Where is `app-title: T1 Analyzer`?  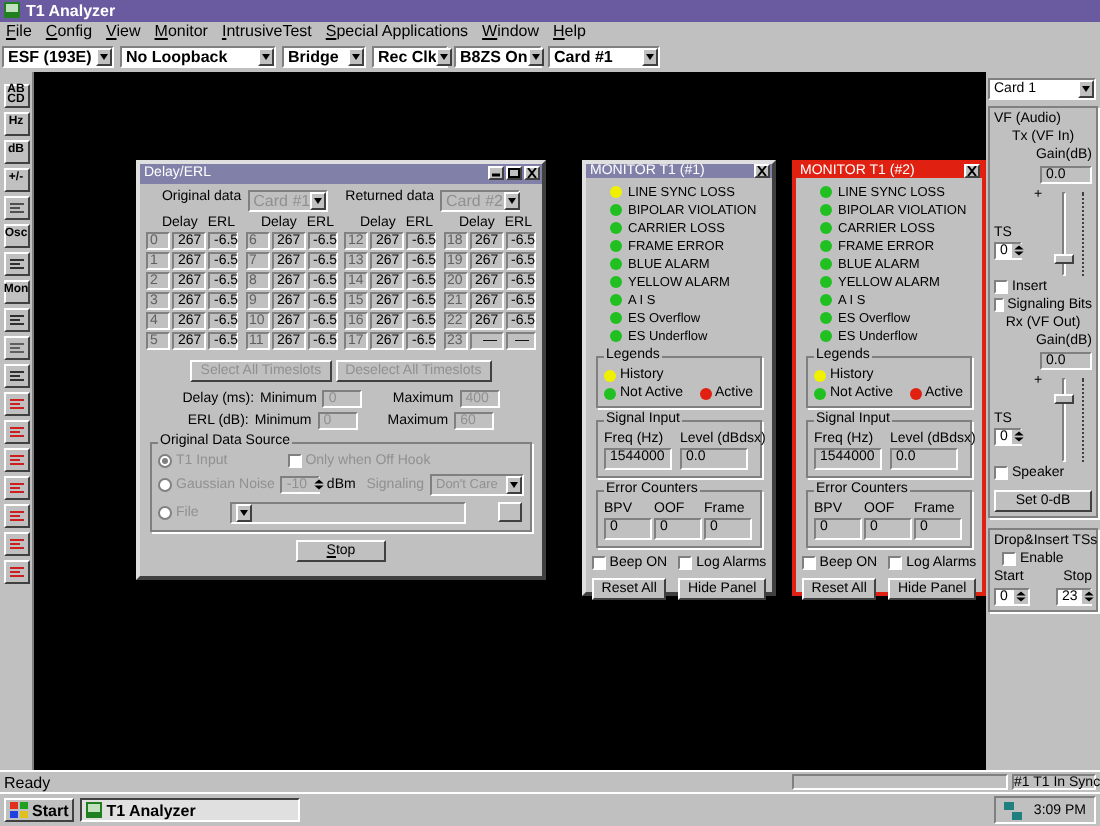 app-title: T1 Analyzer is located at coordinates (71, 10).